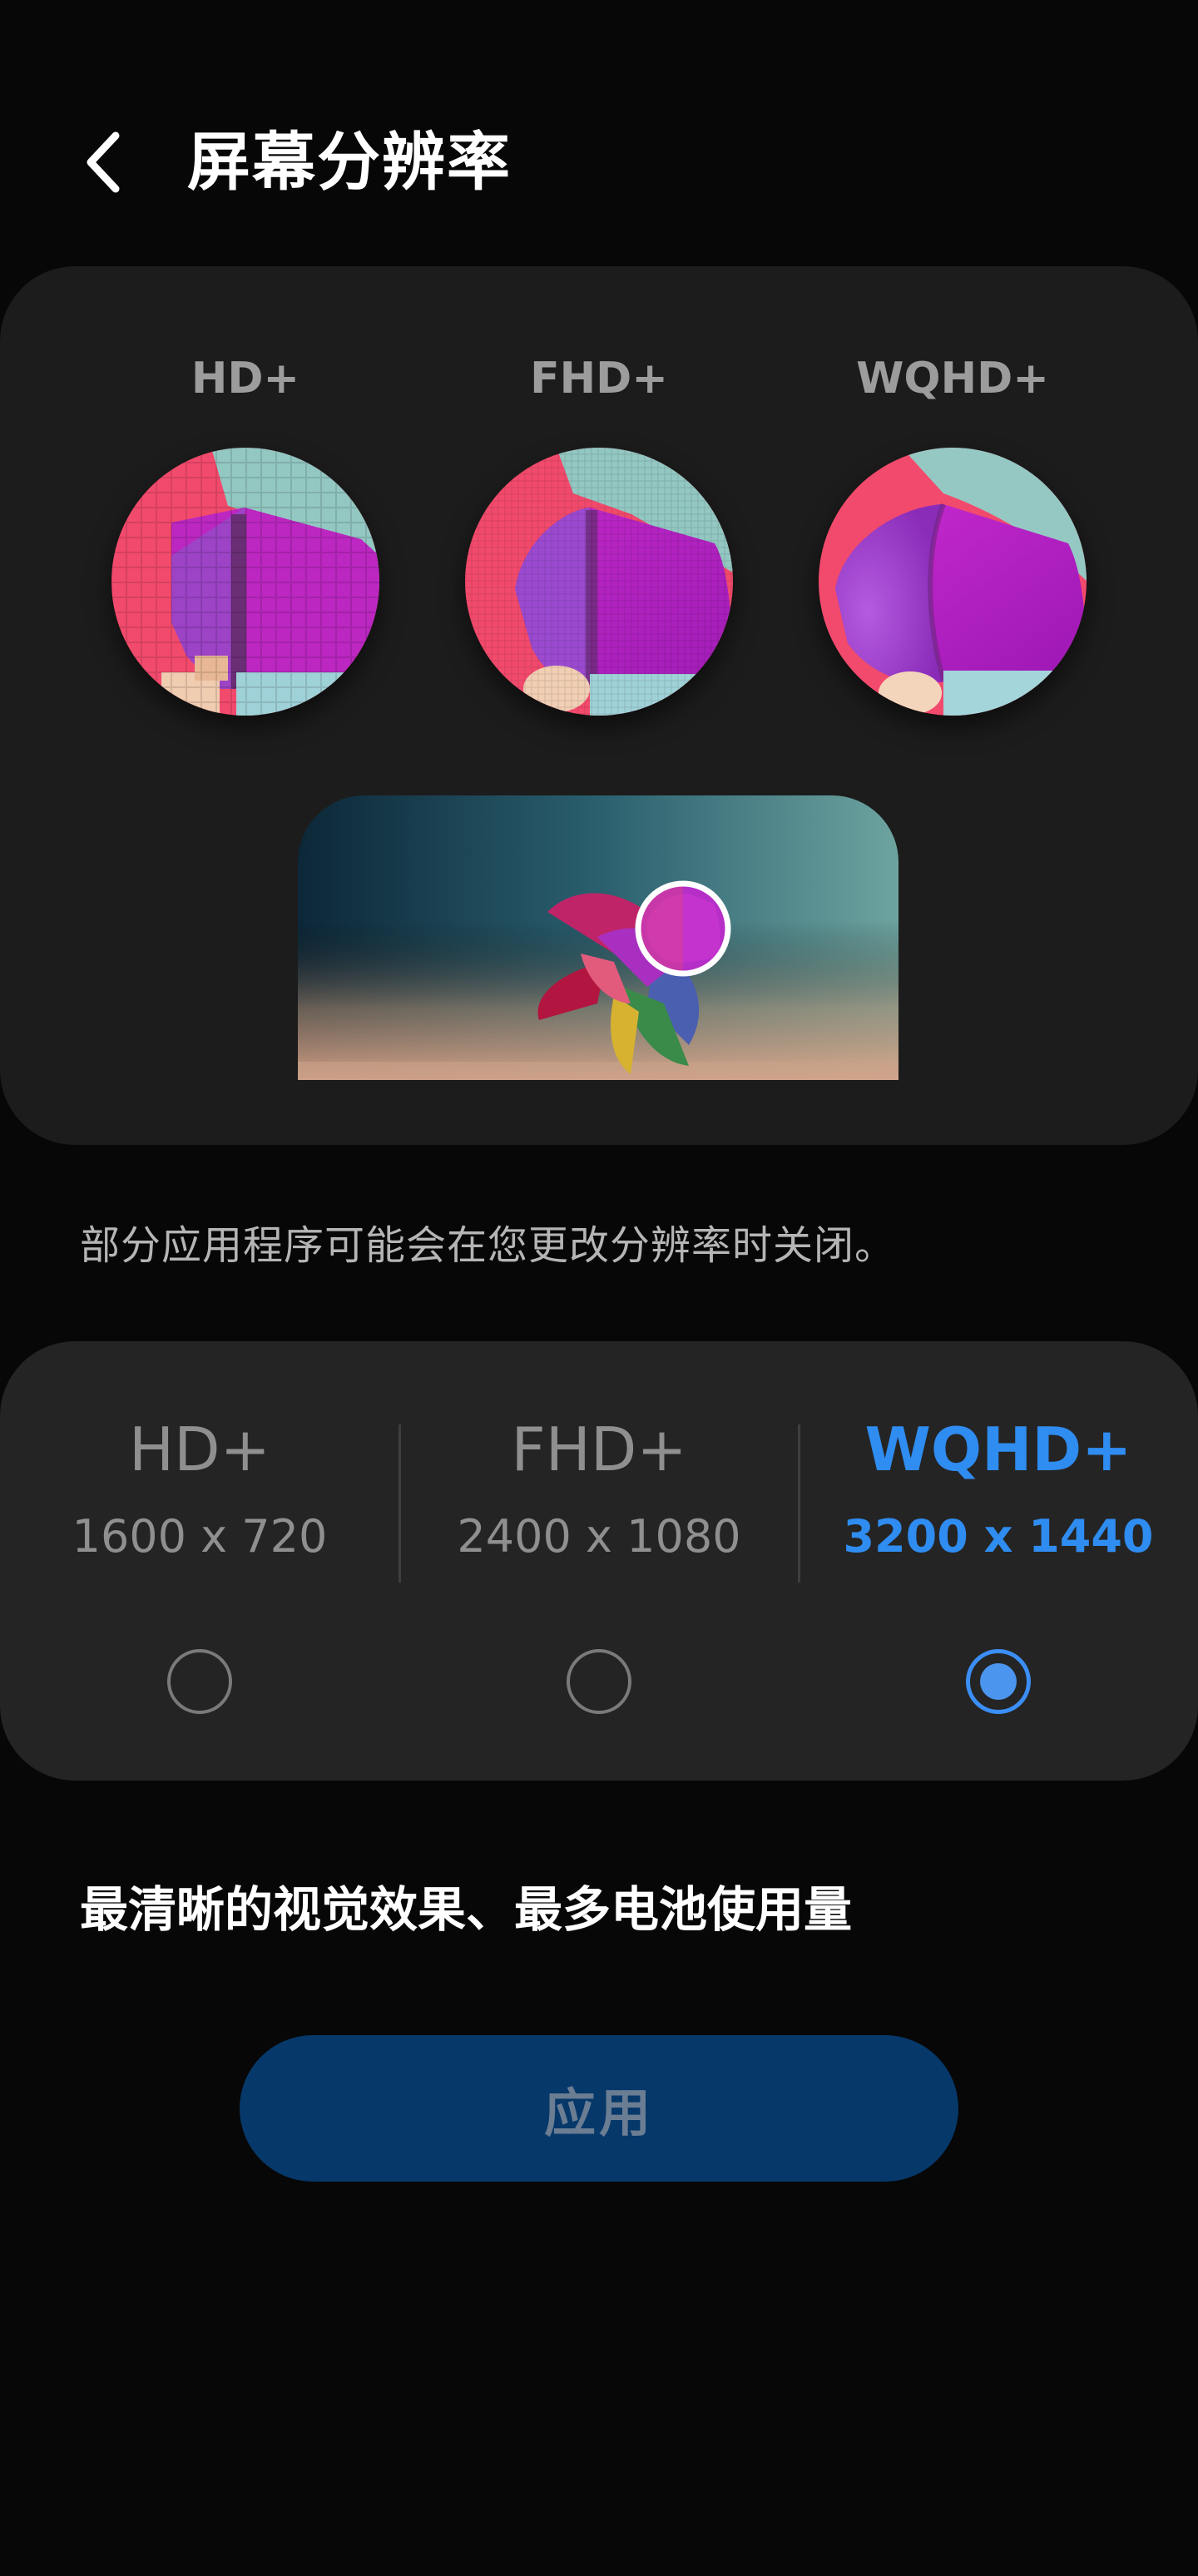 This screenshot has width=1198, height=2576. What do you see at coordinates (599, 1449) in the screenshot?
I see `option-fhd-name: FHD+` at bounding box center [599, 1449].